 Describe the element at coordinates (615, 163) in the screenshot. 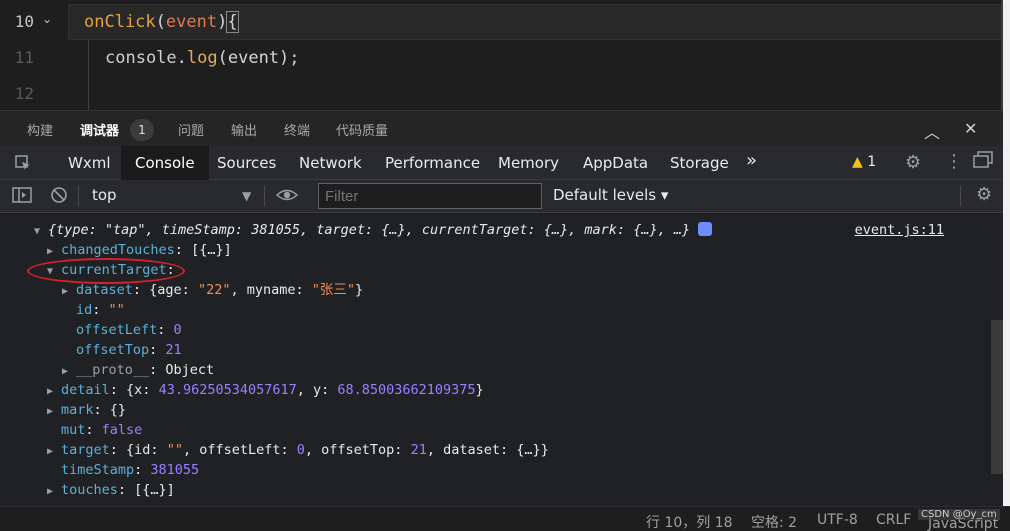

I see `tab-appdata: AppData` at that location.